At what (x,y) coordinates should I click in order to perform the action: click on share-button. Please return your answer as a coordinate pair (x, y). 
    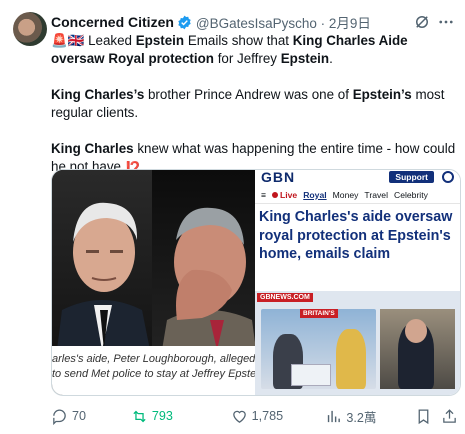
    Looking at the image, I should click on (451, 416).